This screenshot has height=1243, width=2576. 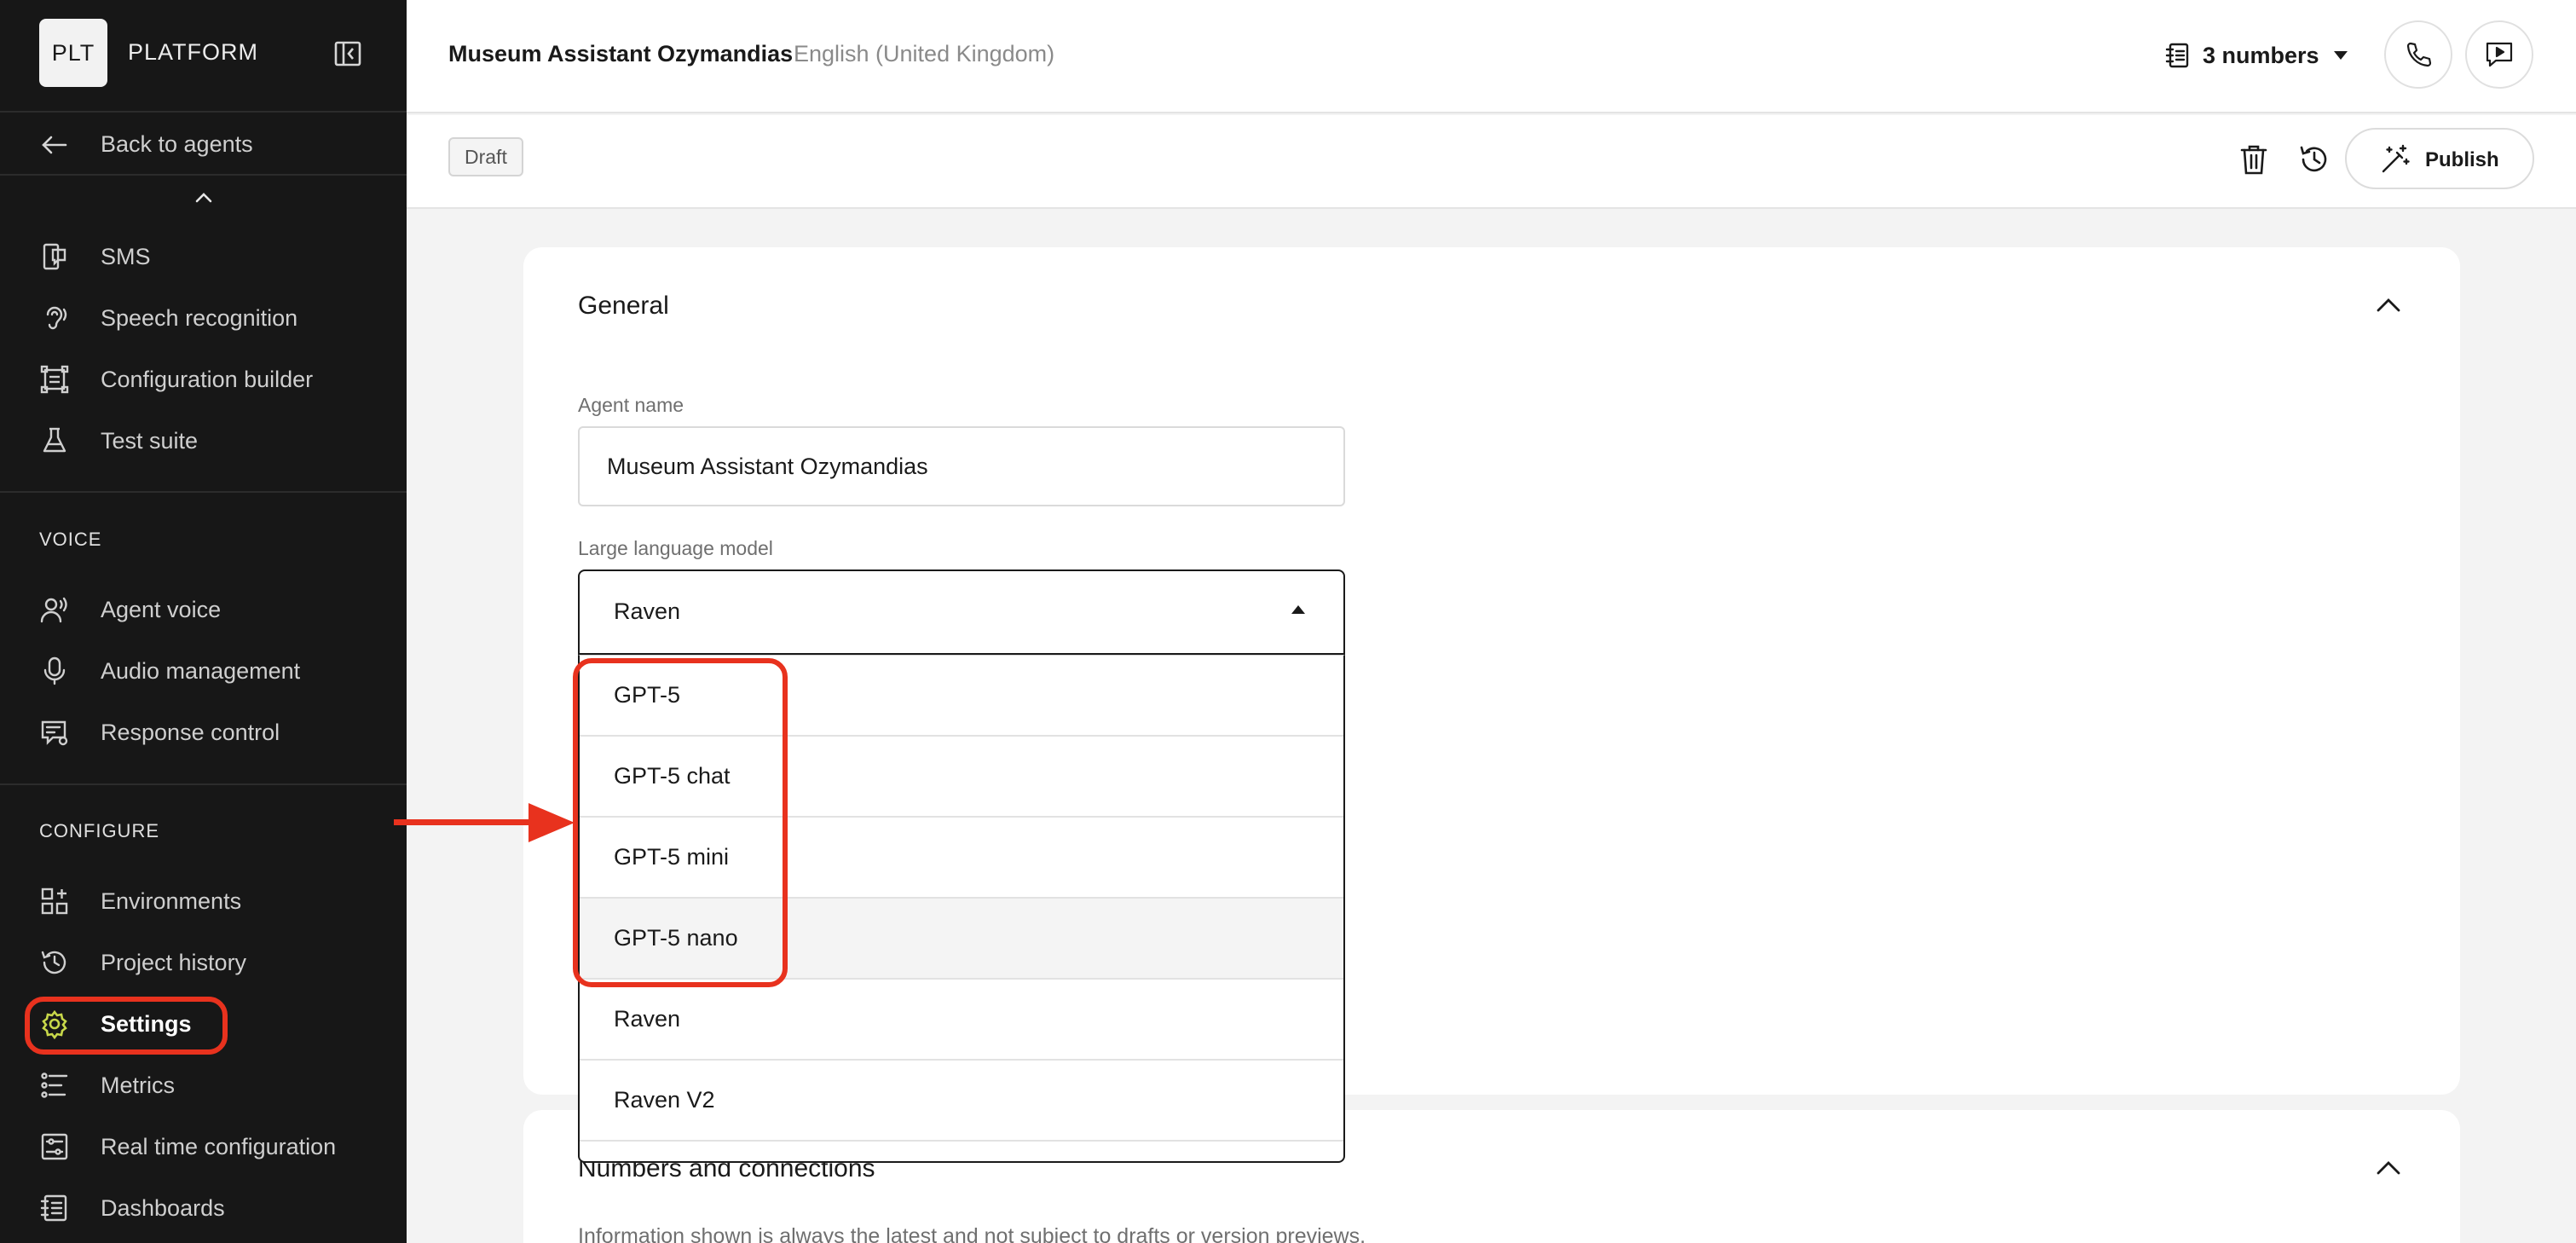 I want to click on back-to-agents-link: Back to agents, so click(x=203, y=145).